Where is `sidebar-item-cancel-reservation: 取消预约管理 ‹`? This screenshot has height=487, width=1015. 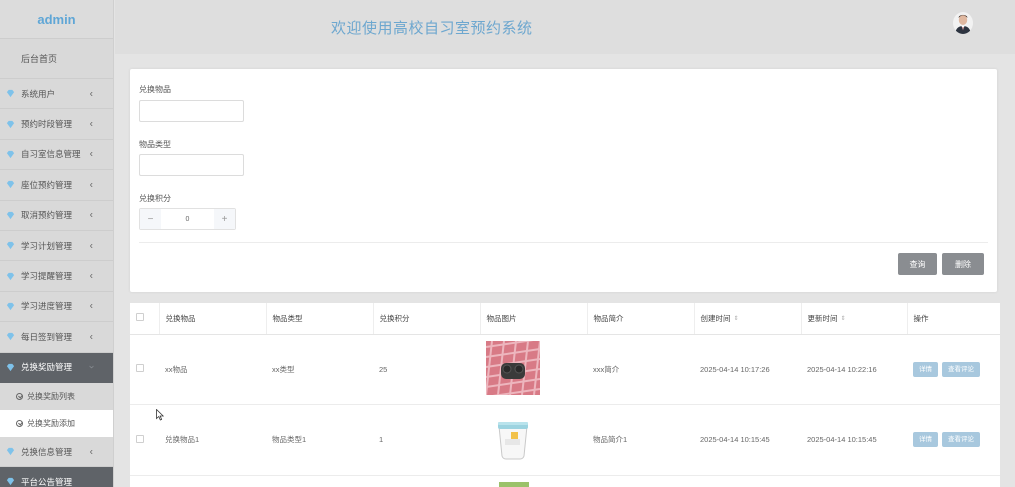
sidebar-item-cancel-reservation: 取消预约管理 ‹ is located at coordinates (56, 216).